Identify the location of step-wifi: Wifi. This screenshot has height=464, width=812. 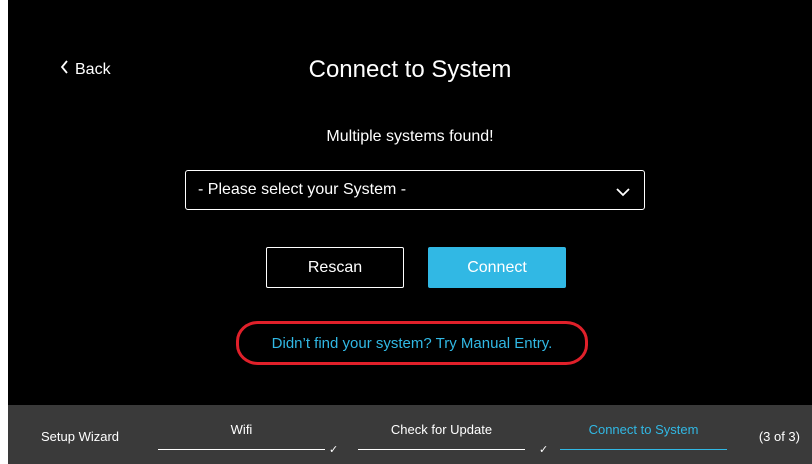
(241, 429).